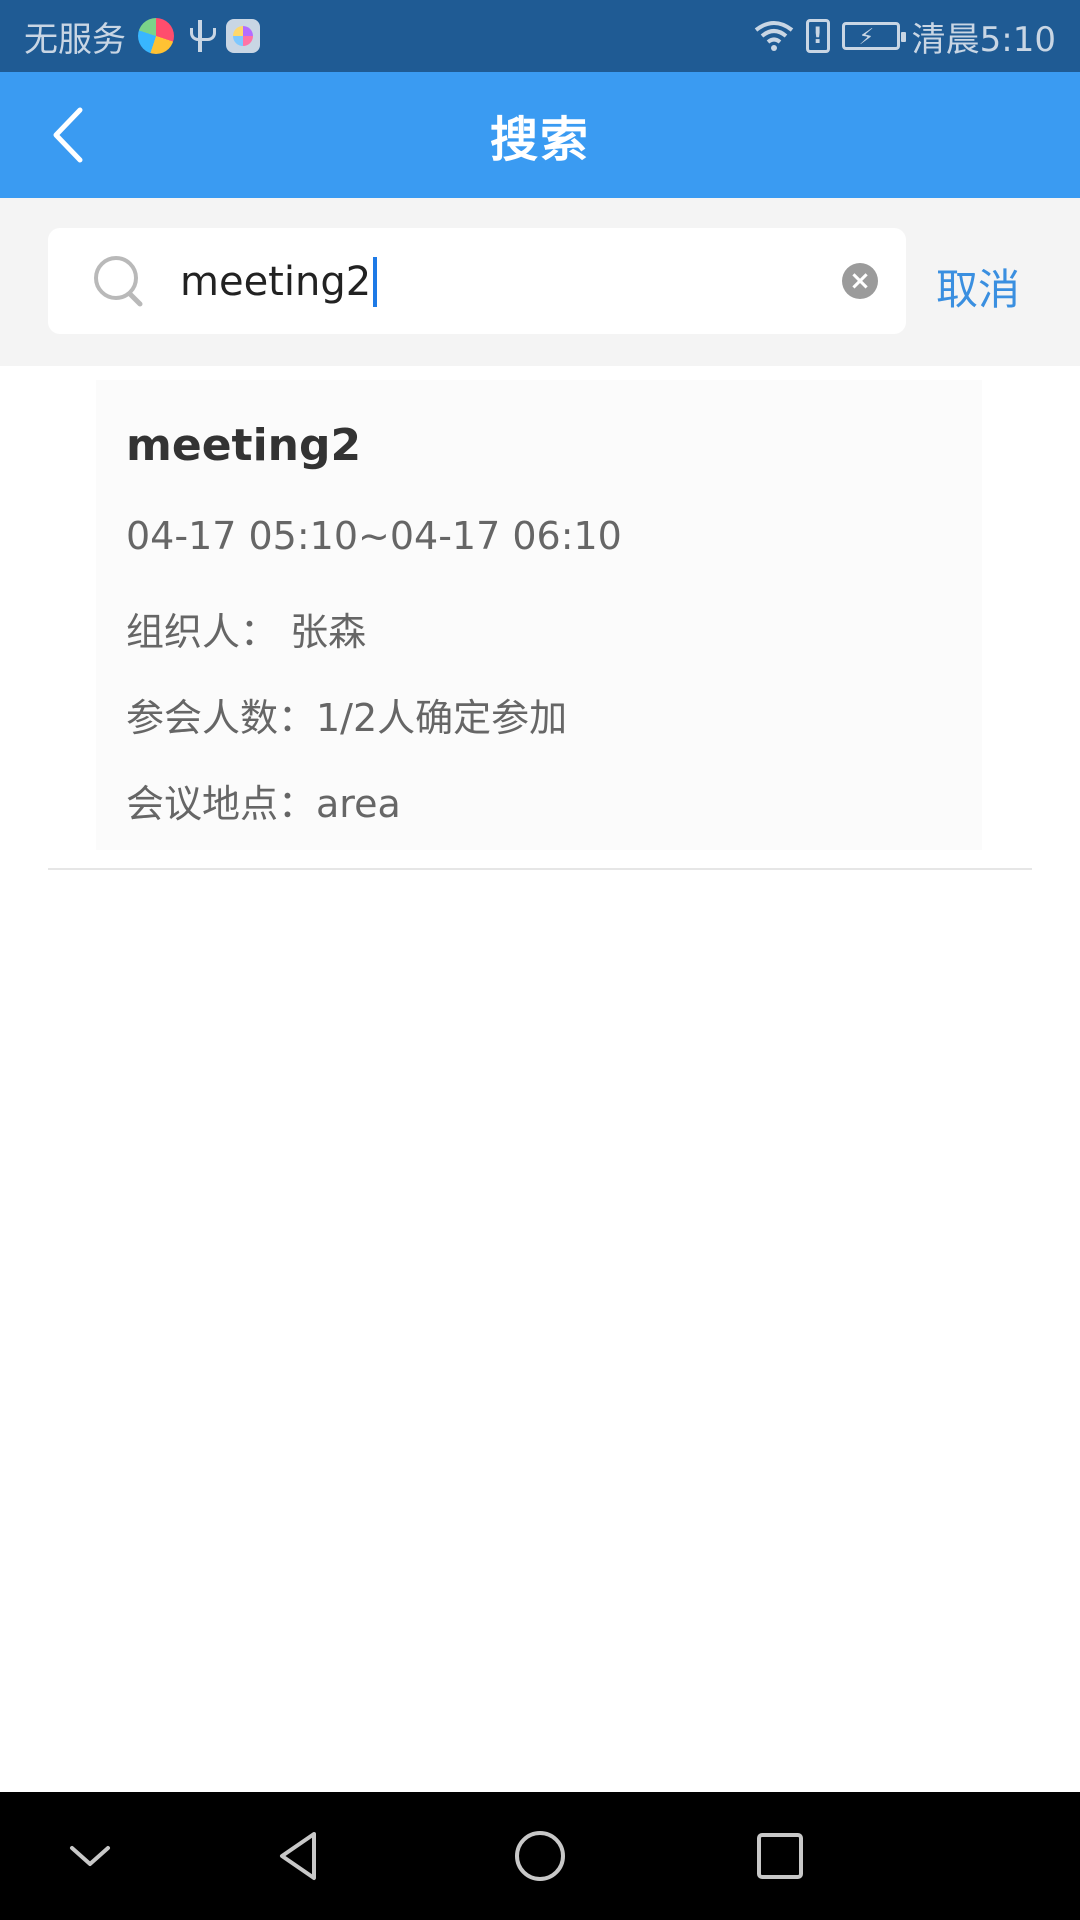 The height and width of the screenshot is (1920, 1080). Describe the element at coordinates (246, 632) in the screenshot. I see `meeting-organizer: 组织人： 张森` at that location.